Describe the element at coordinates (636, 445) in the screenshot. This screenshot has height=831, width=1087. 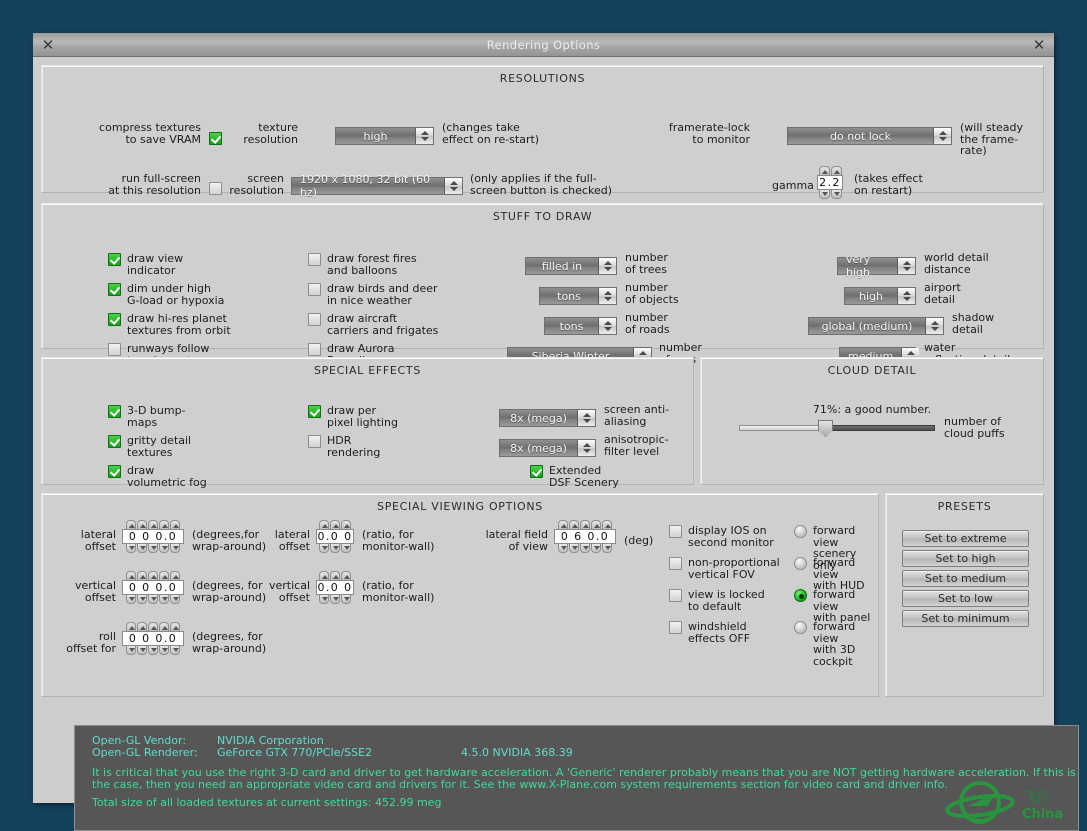
I see `anisotropic-filter-label: anisotropic- filter level` at that location.